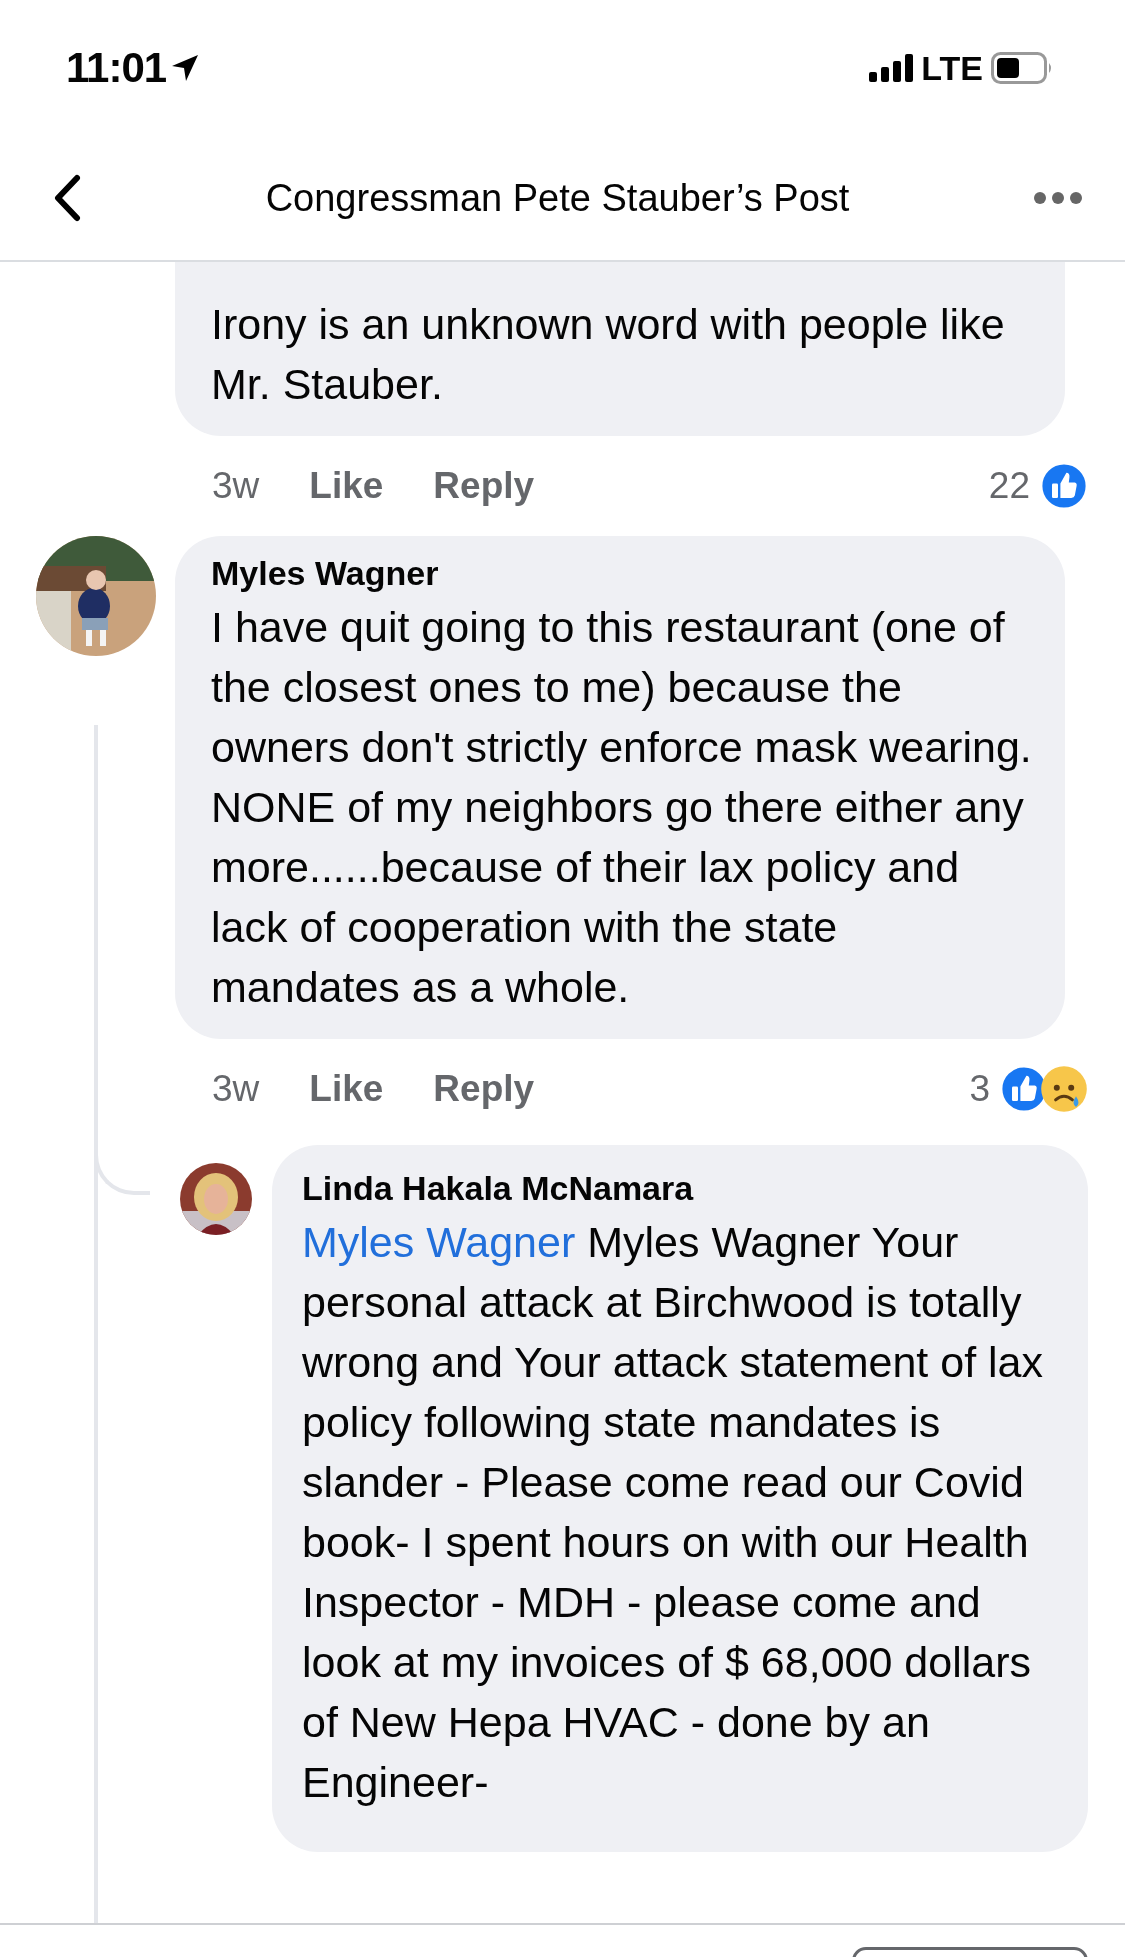 Image resolution: width=1125 pixels, height=1957 pixels. What do you see at coordinates (979, 1089) in the screenshot?
I see `reaction-count: 3` at bounding box center [979, 1089].